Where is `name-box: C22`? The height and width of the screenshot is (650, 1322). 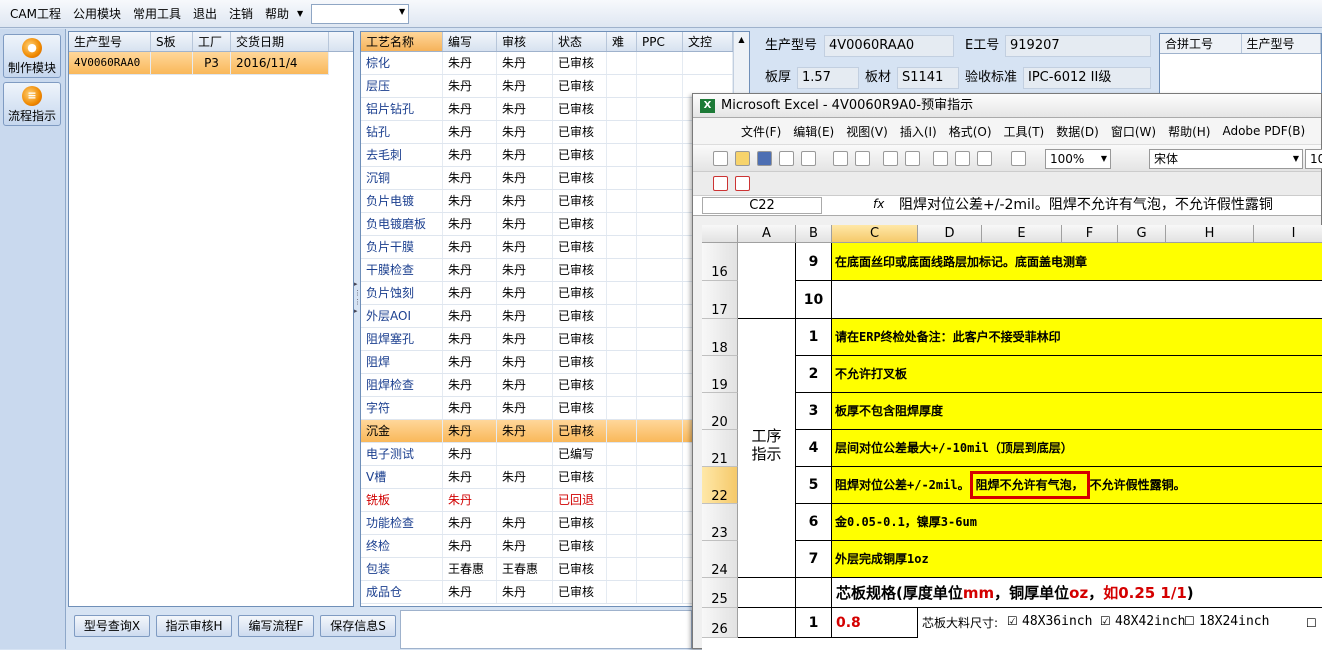
name-box: C22 is located at coordinates (762, 205).